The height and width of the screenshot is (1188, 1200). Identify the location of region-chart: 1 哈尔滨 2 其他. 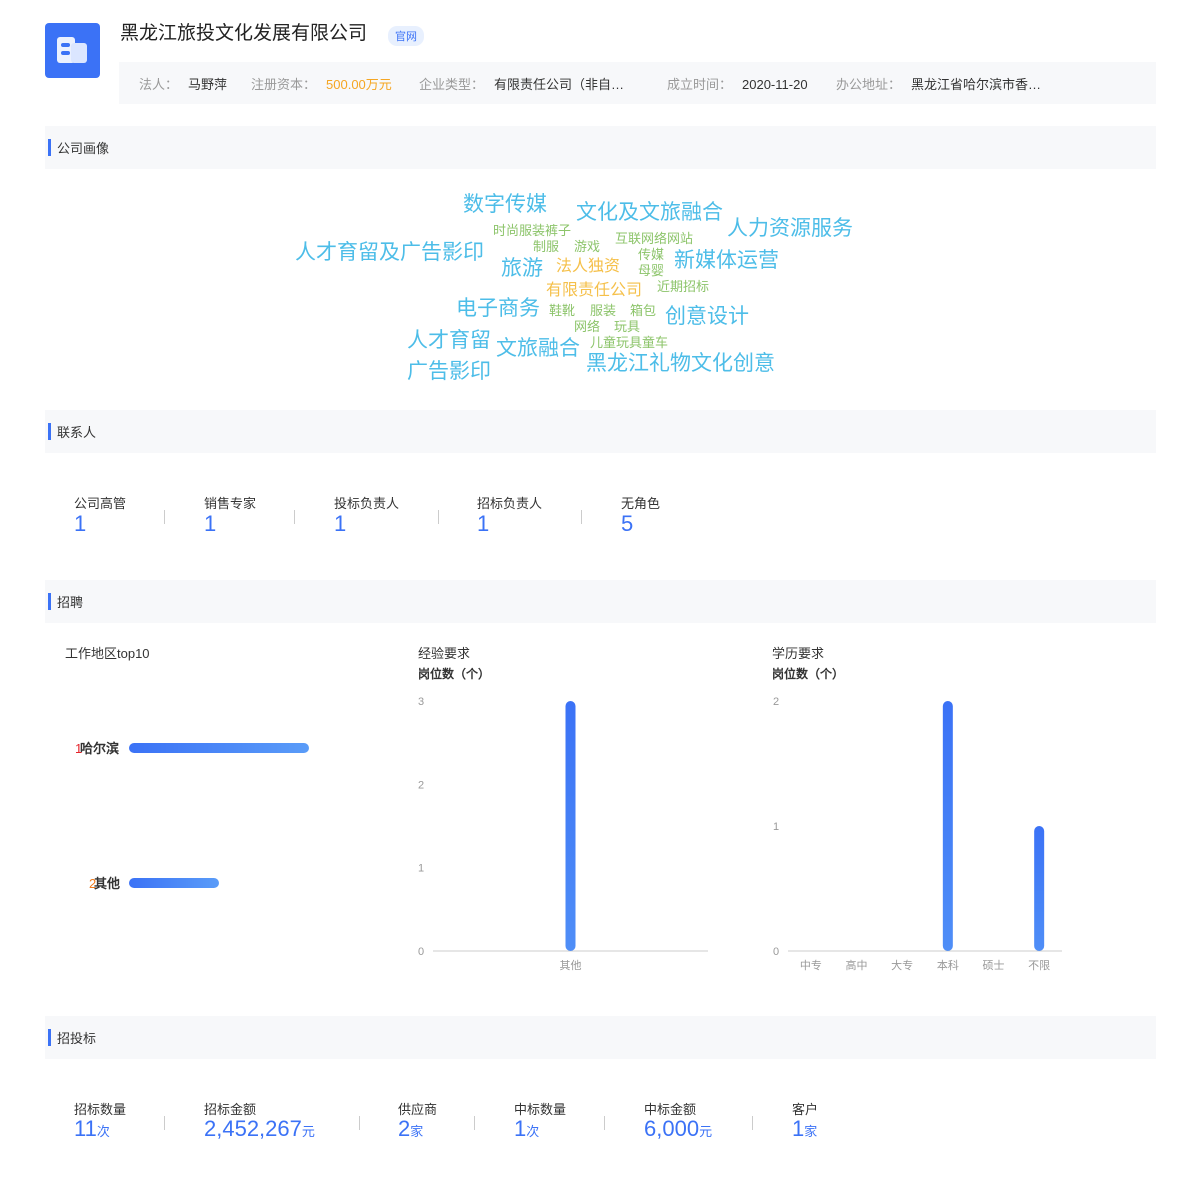
(192, 816).